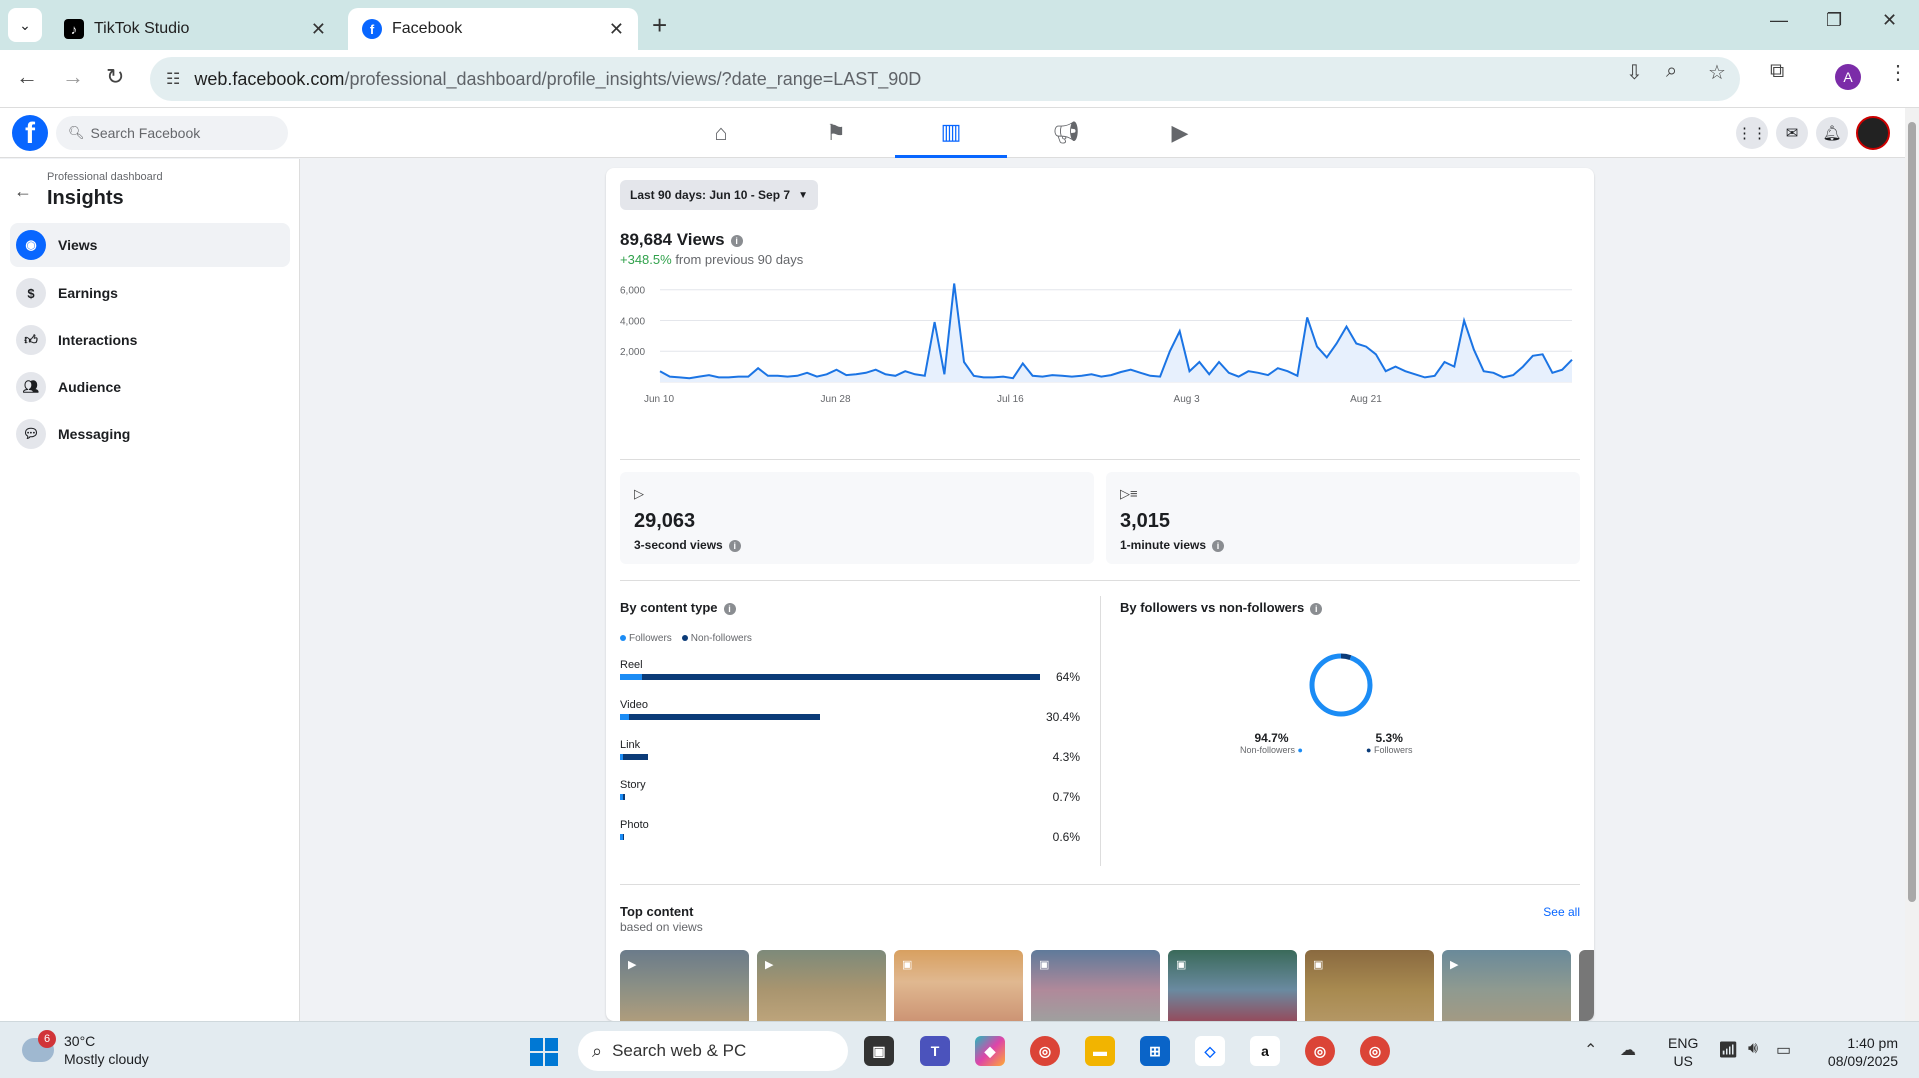 The width and height of the screenshot is (1919, 1078). Describe the element at coordinates (631, 665) in the screenshot. I see `content-type-label: Reel` at that location.